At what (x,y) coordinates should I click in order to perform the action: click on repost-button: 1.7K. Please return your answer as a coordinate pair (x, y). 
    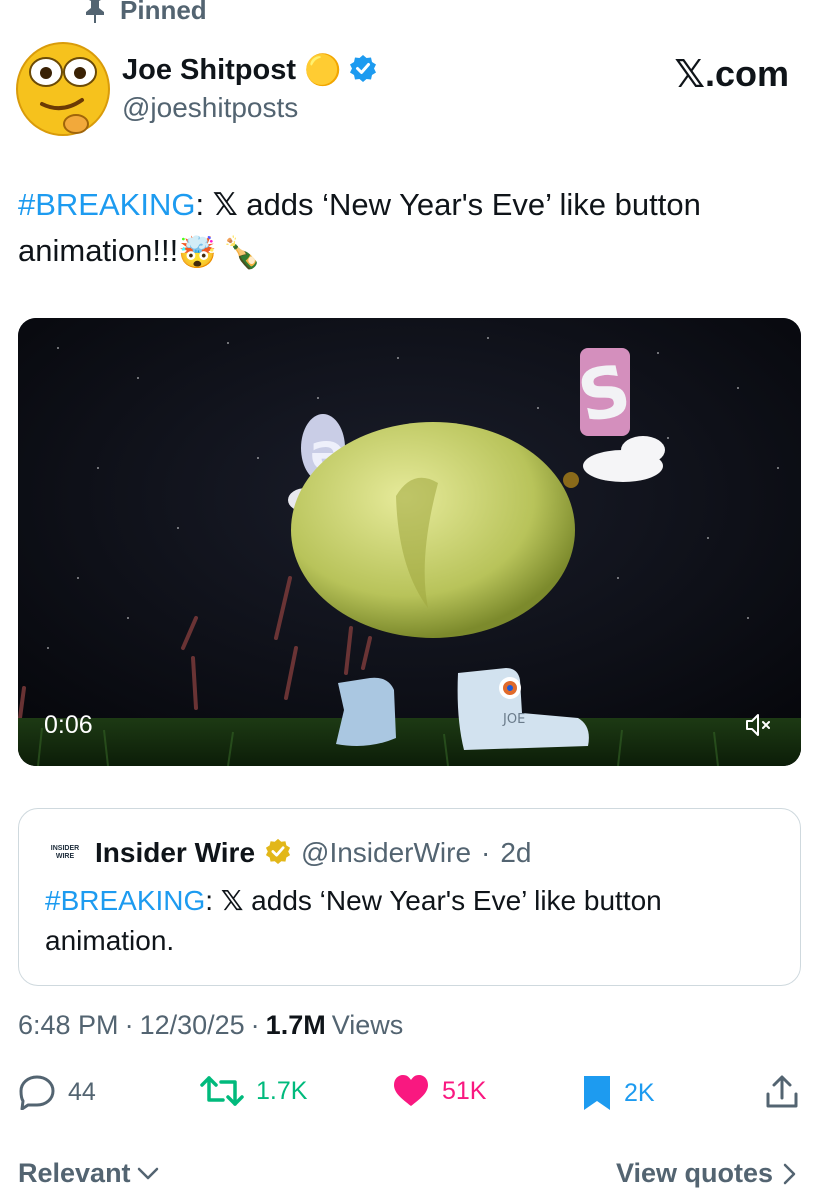
    Looking at the image, I should click on (253, 1091).